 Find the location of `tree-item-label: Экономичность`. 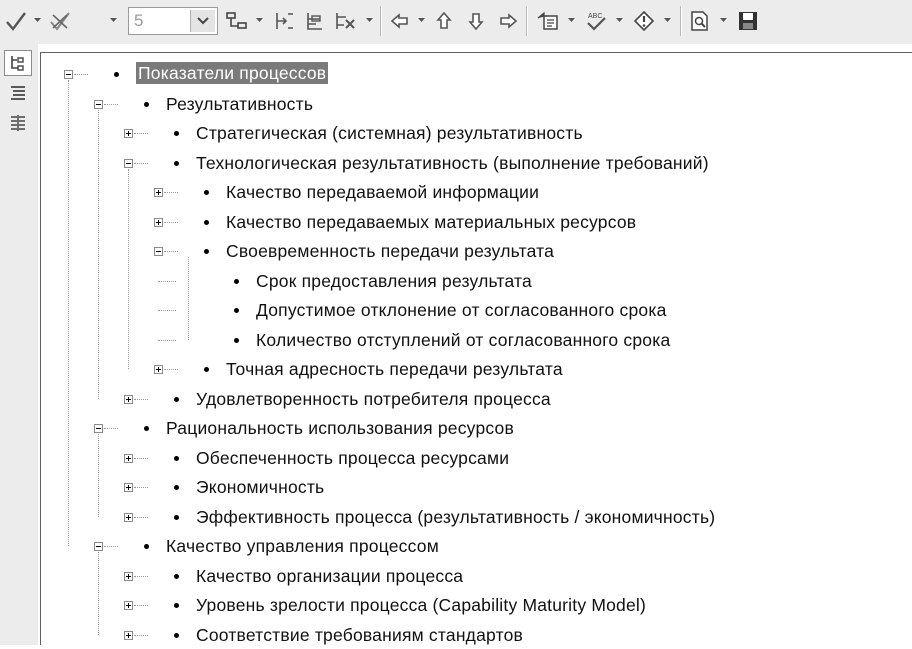

tree-item-label: Экономичность is located at coordinates (260, 487).